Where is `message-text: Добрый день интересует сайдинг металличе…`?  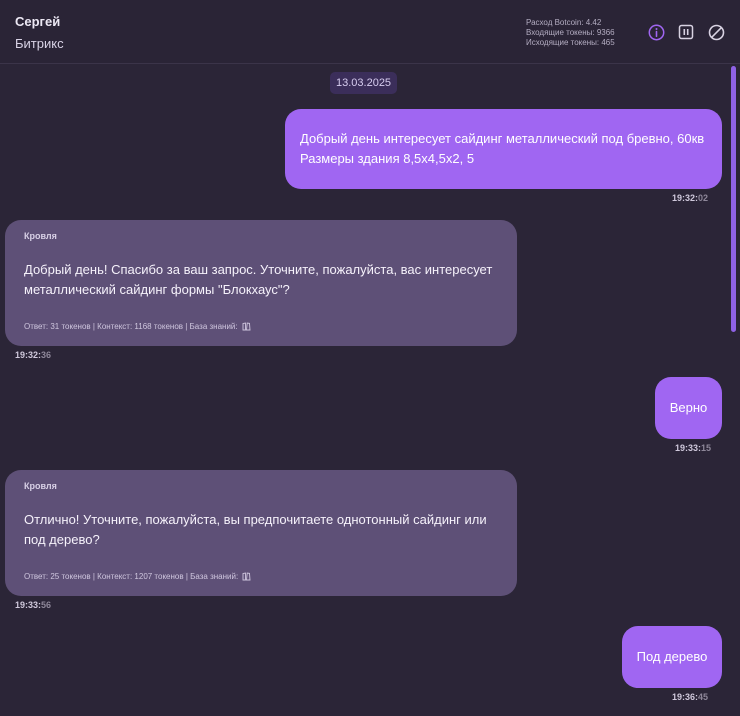
message-text: Добрый день интересует сайдинг металличе… is located at coordinates (502, 138).